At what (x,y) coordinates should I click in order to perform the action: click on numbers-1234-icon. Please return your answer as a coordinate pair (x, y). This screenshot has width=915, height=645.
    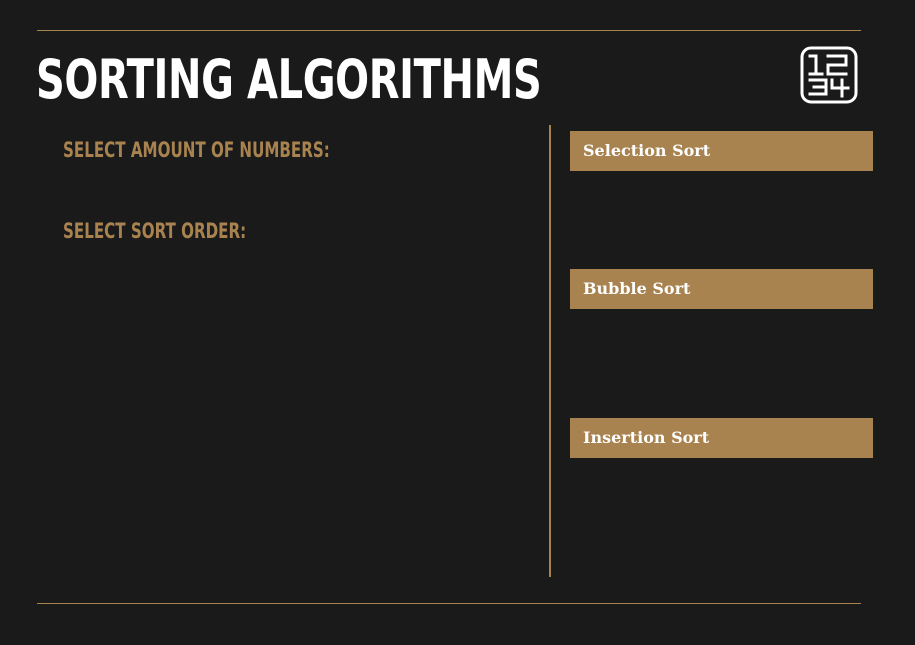
    Looking at the image, I should click on (829, 75).